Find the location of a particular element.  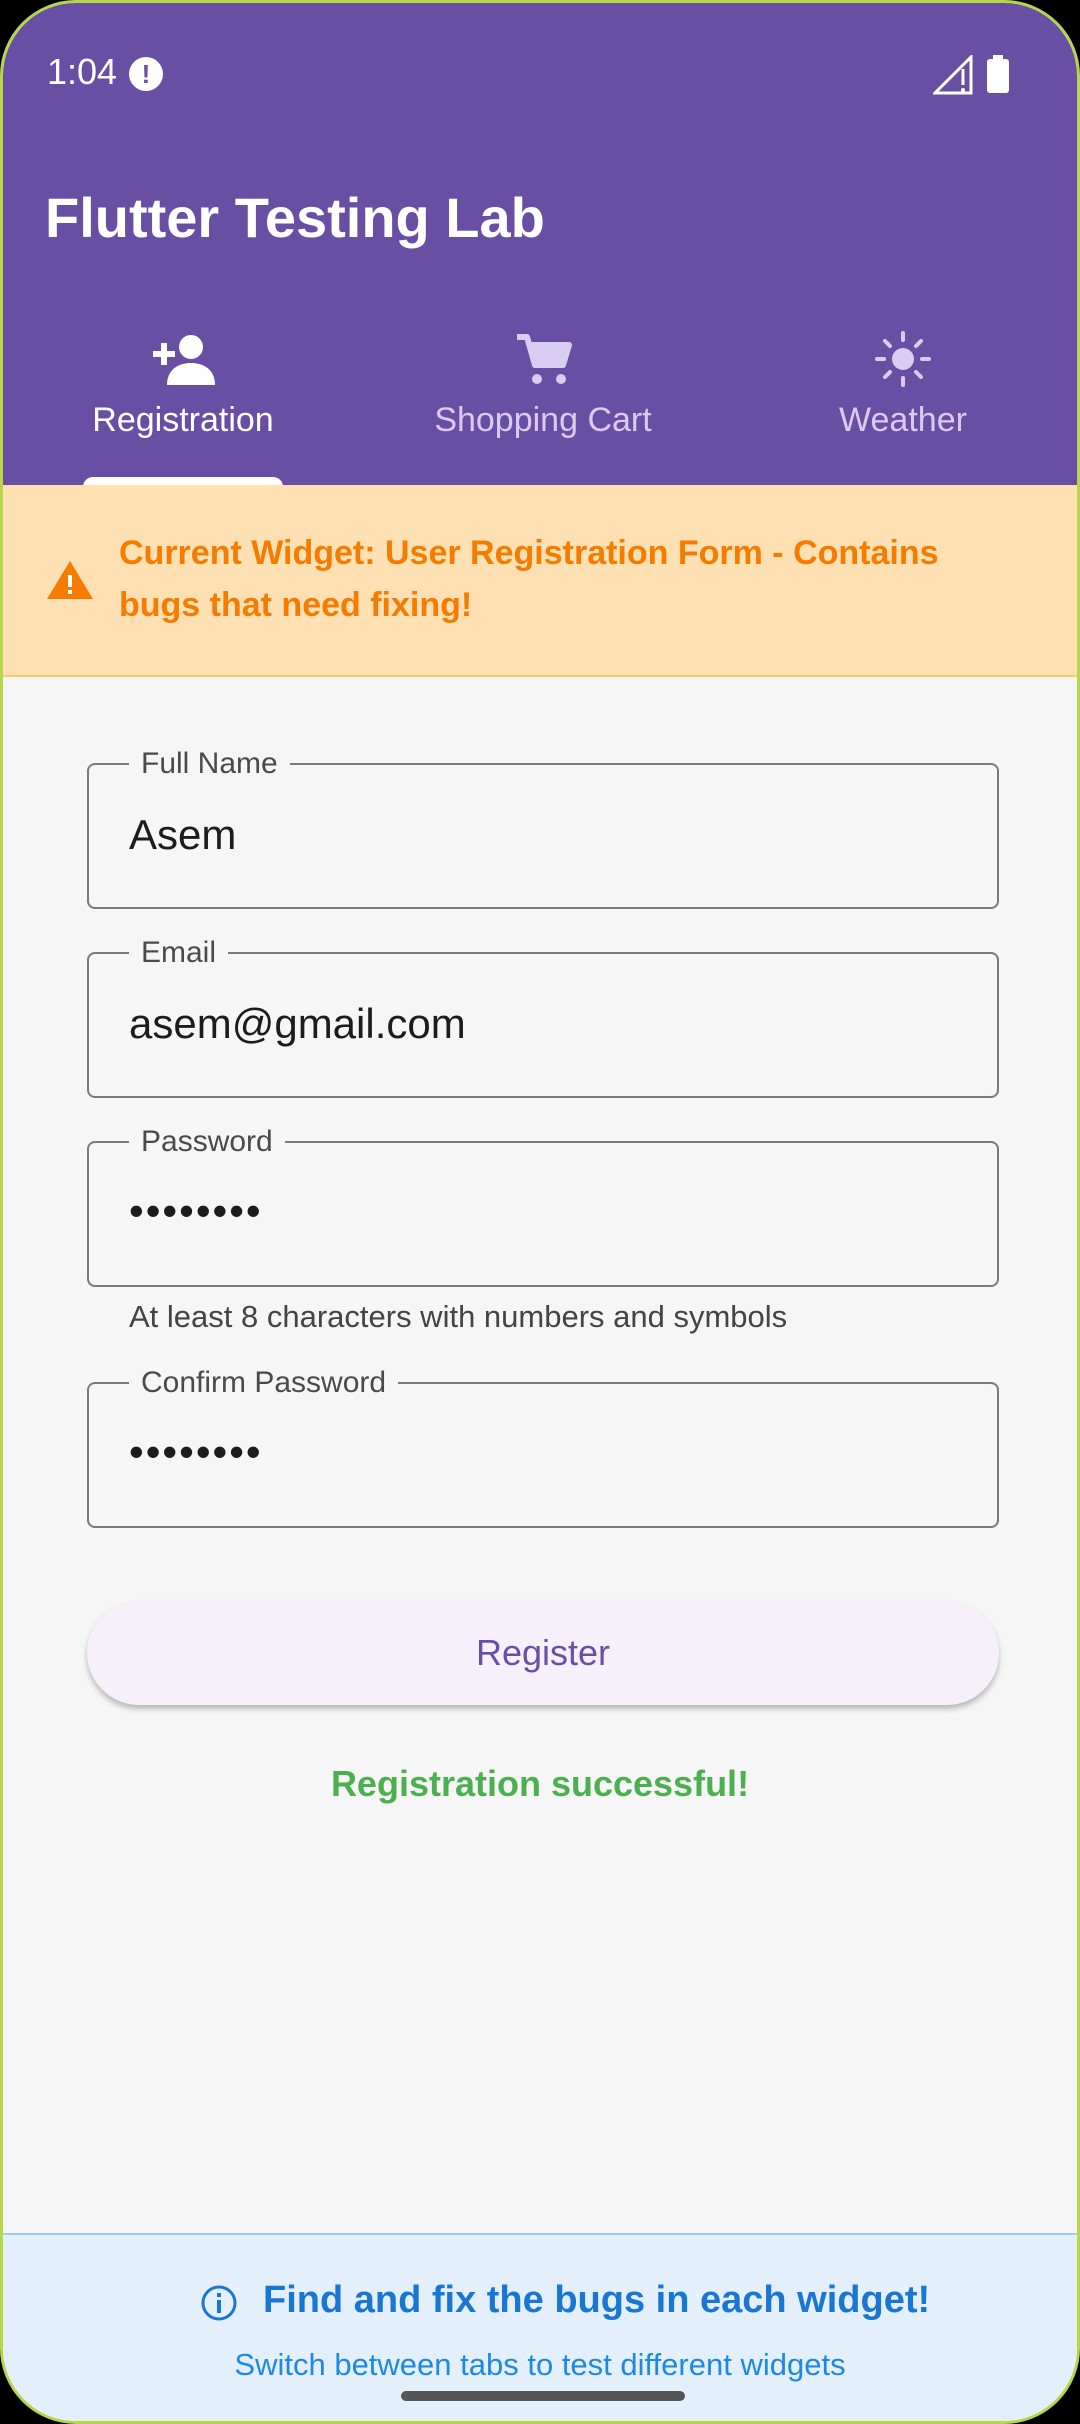

confirm-password-label: Confirm Password is located at coordinates (264, 1383).